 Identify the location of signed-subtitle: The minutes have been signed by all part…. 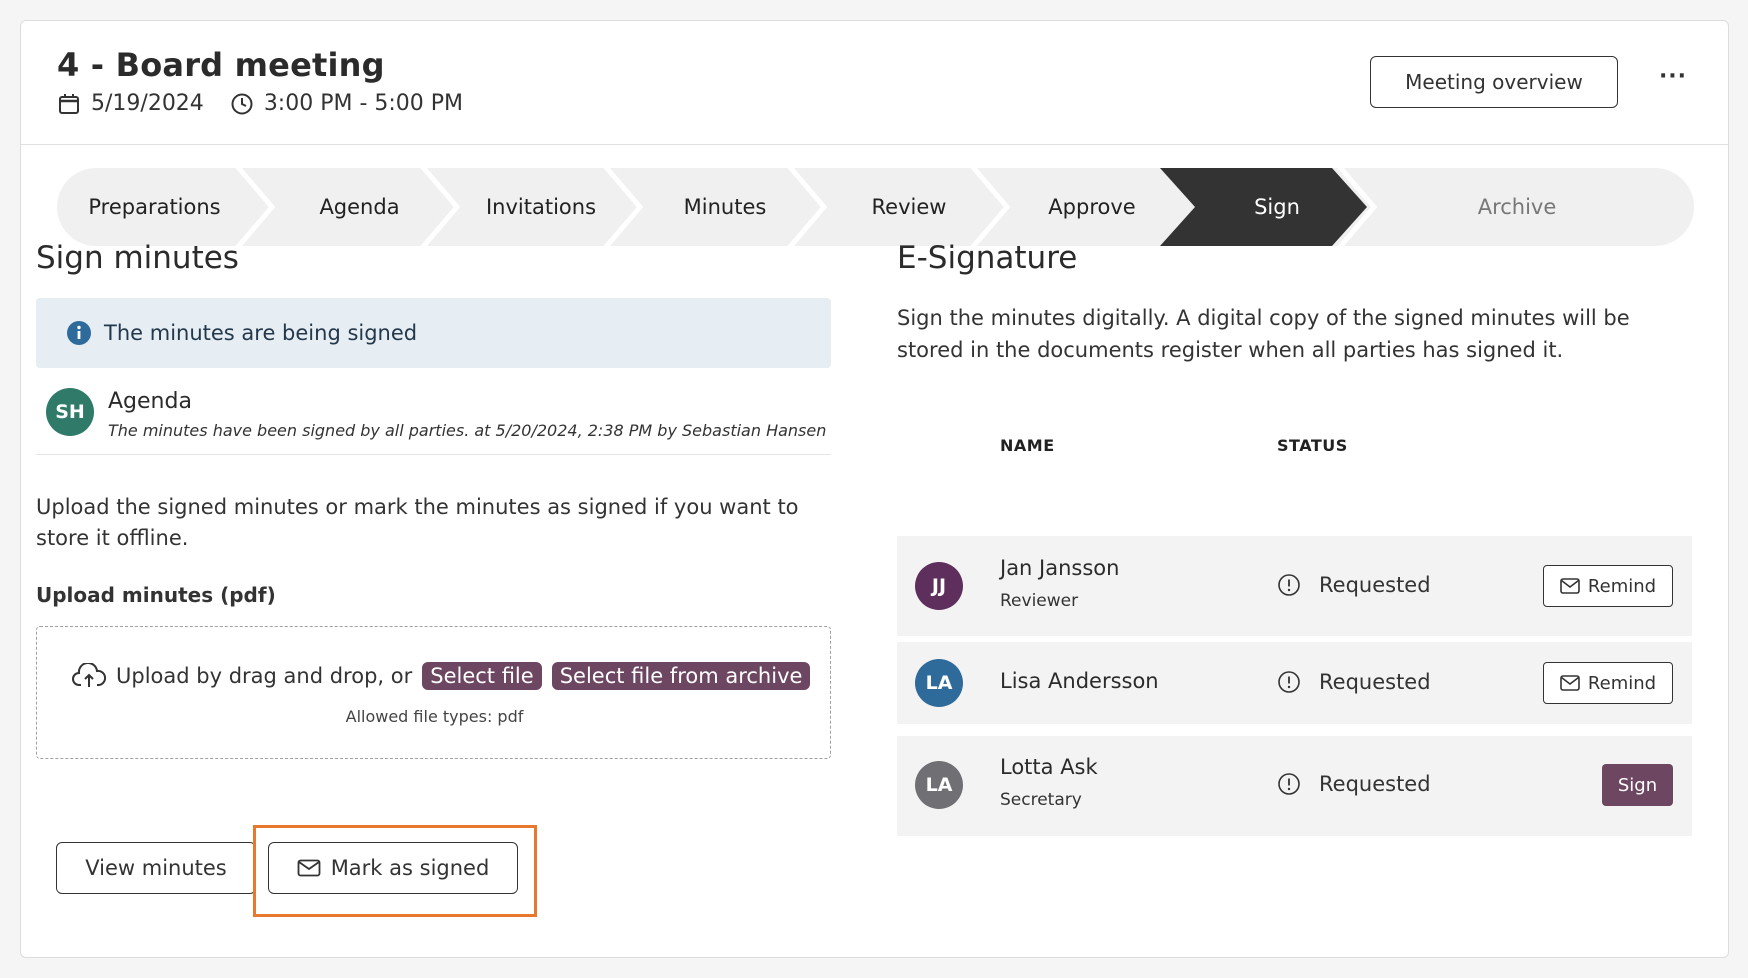
(467, 430).